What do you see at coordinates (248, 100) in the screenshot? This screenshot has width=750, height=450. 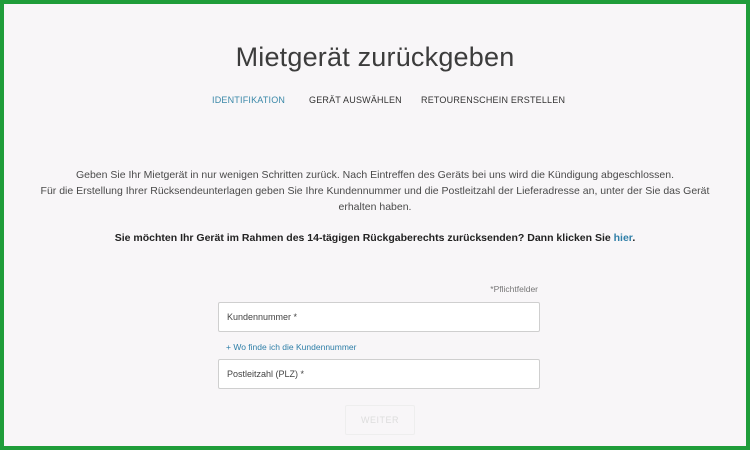 I see `step-identifikation: IDENTIFIKATION` at bounding box center [248, 100].